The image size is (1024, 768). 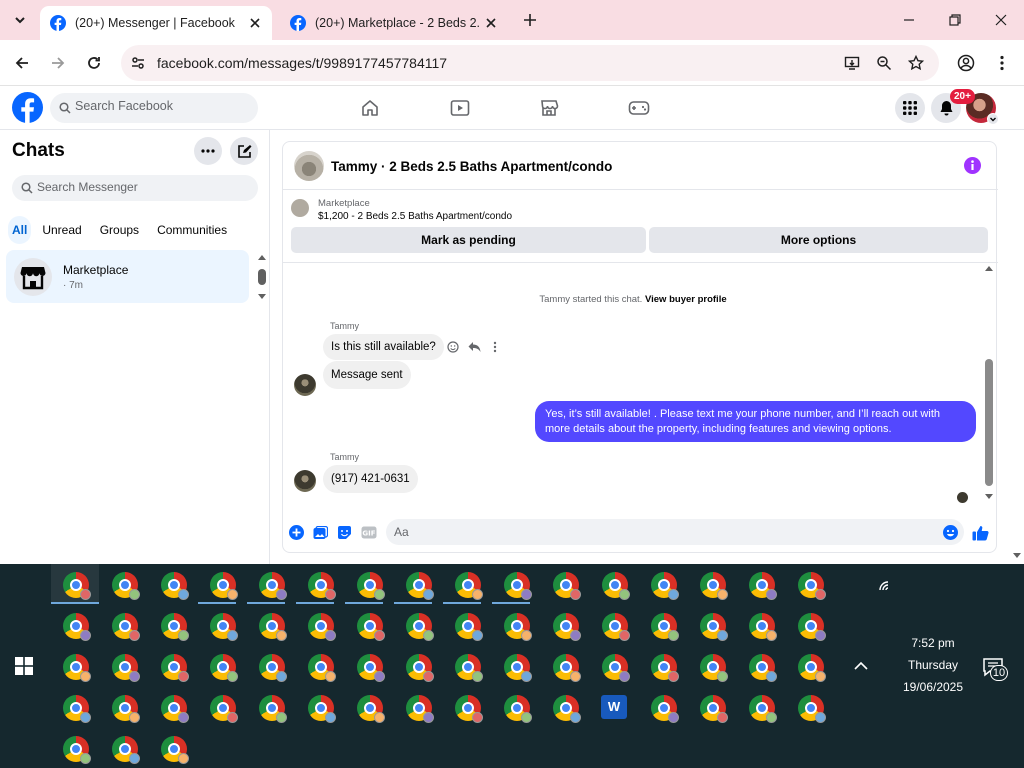 What do you see at coordinates (20, 20) in the screenshot?
I see `tab-search-dropdown-button` at bounding box center [20, 20].